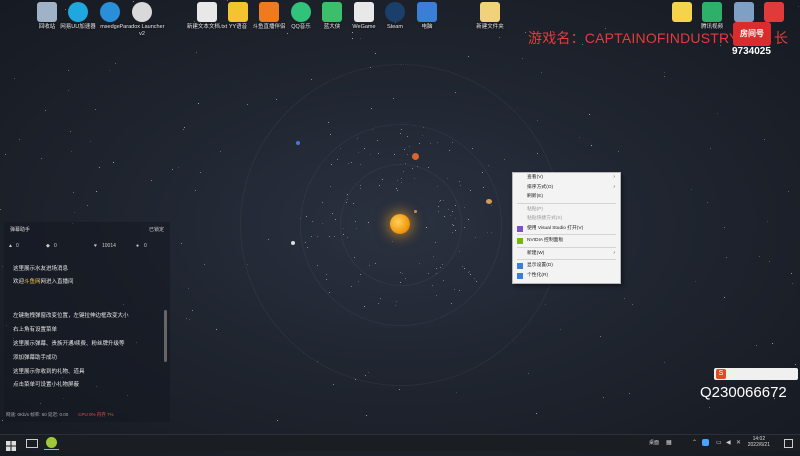 This screenshot has height=456, width=800. I want to click on planet-orange, so click(415, 156).